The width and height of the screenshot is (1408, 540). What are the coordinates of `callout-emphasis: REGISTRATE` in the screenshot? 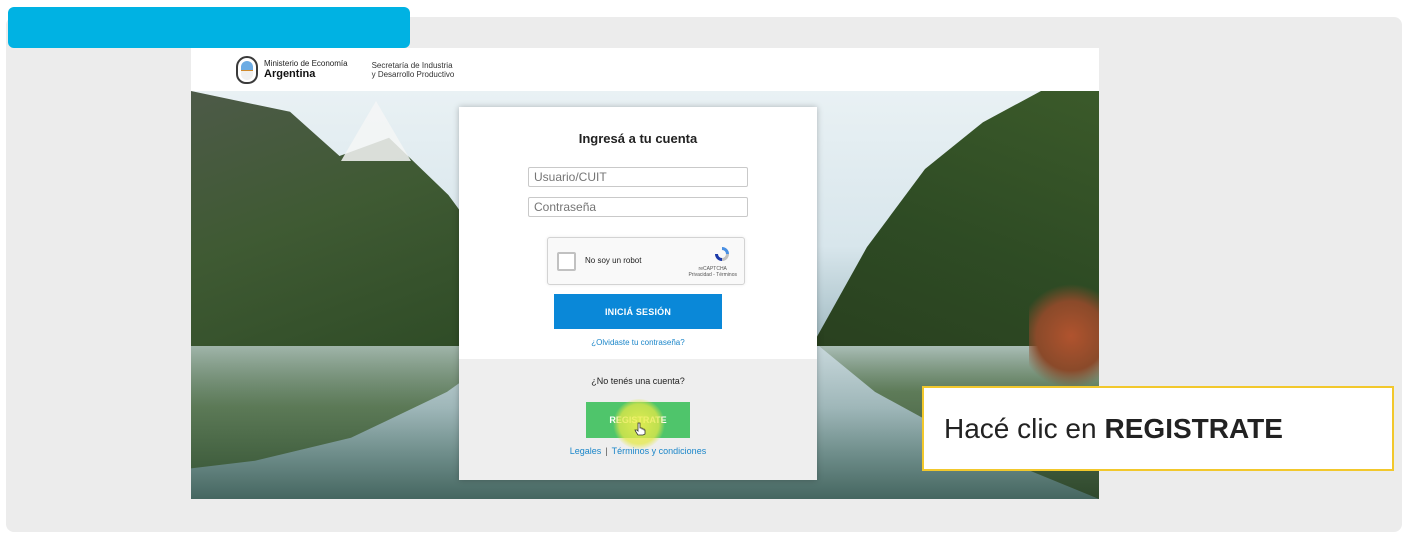 It's located at (1193, 428).